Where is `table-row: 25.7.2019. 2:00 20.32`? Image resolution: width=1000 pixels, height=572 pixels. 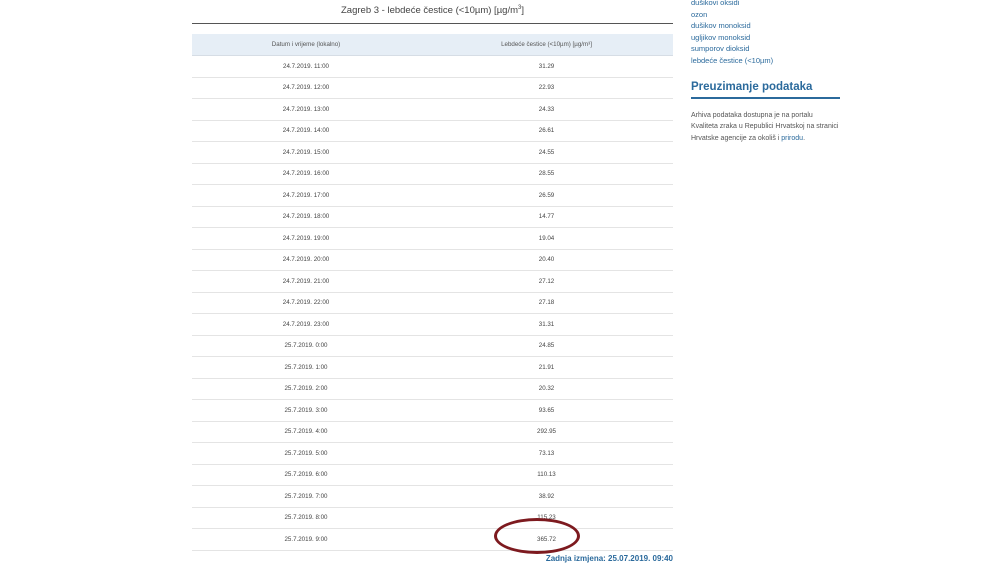 table-row: 25.7.2019. 2:00 20.32 is located at coordinates (432, 389).